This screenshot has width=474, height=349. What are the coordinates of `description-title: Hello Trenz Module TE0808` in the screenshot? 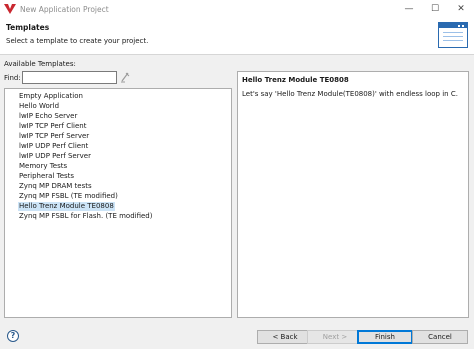 It's located at (295, 80).